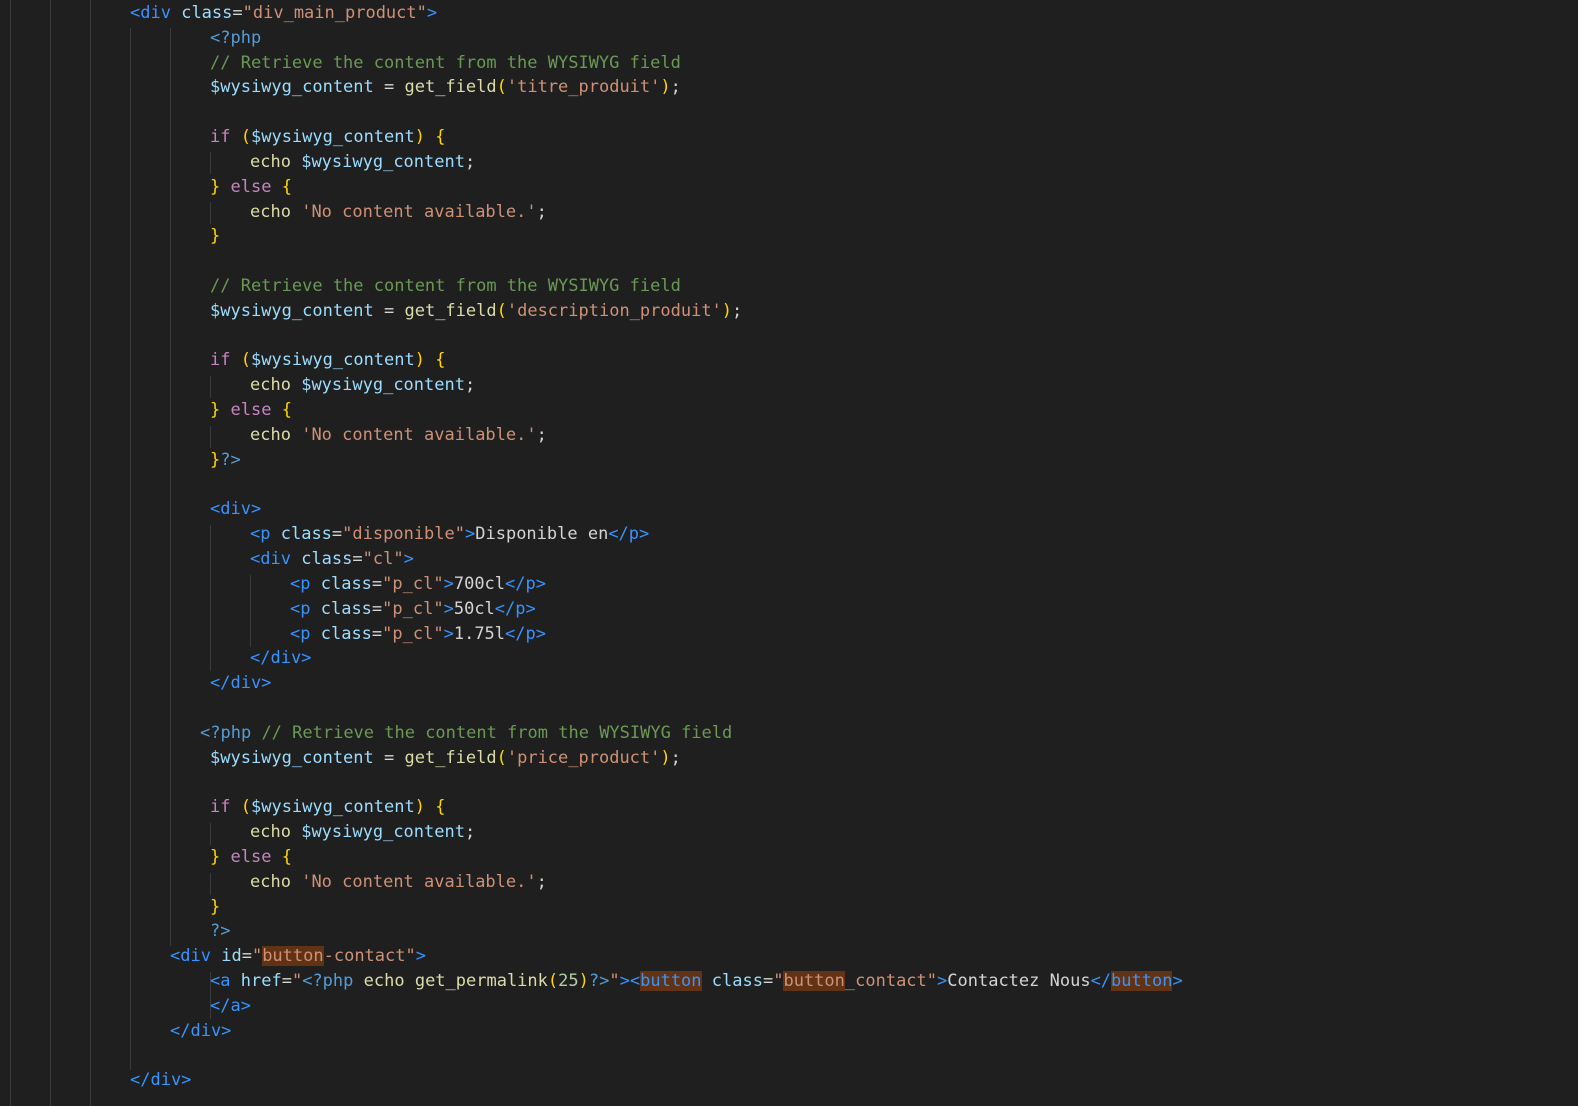  What do you see at coordinates (298, 956) in the screenshot?
I see `code-line: <div id="button-contact">` at bounding box center [298, 956].